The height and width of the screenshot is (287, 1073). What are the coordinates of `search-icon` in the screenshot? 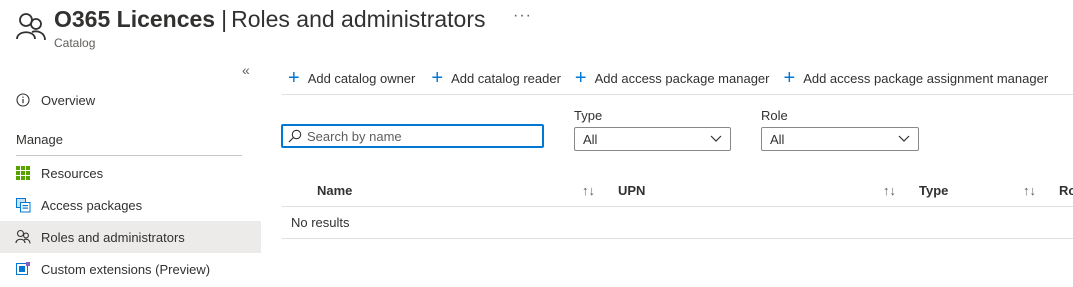 It's located at (295, 136).